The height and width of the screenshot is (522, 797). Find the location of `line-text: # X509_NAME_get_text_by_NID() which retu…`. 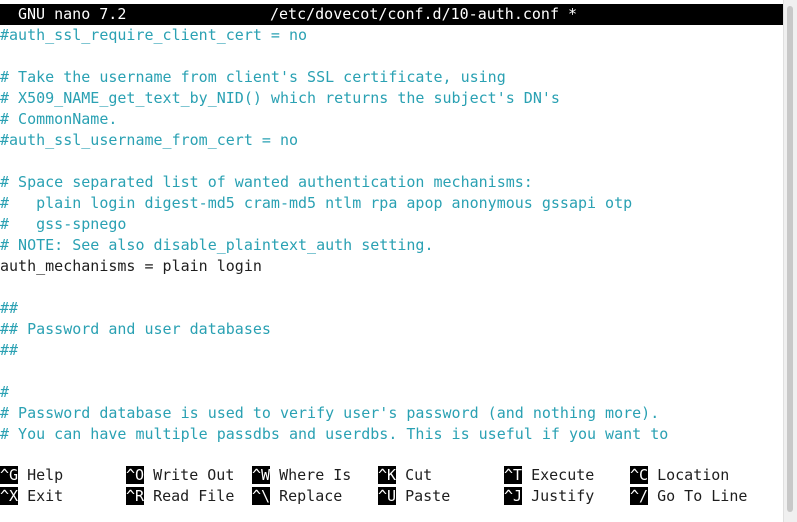

line-text: # X509_NAME_get_text_by_NID() which retu… is located at coordinates (280, 98).